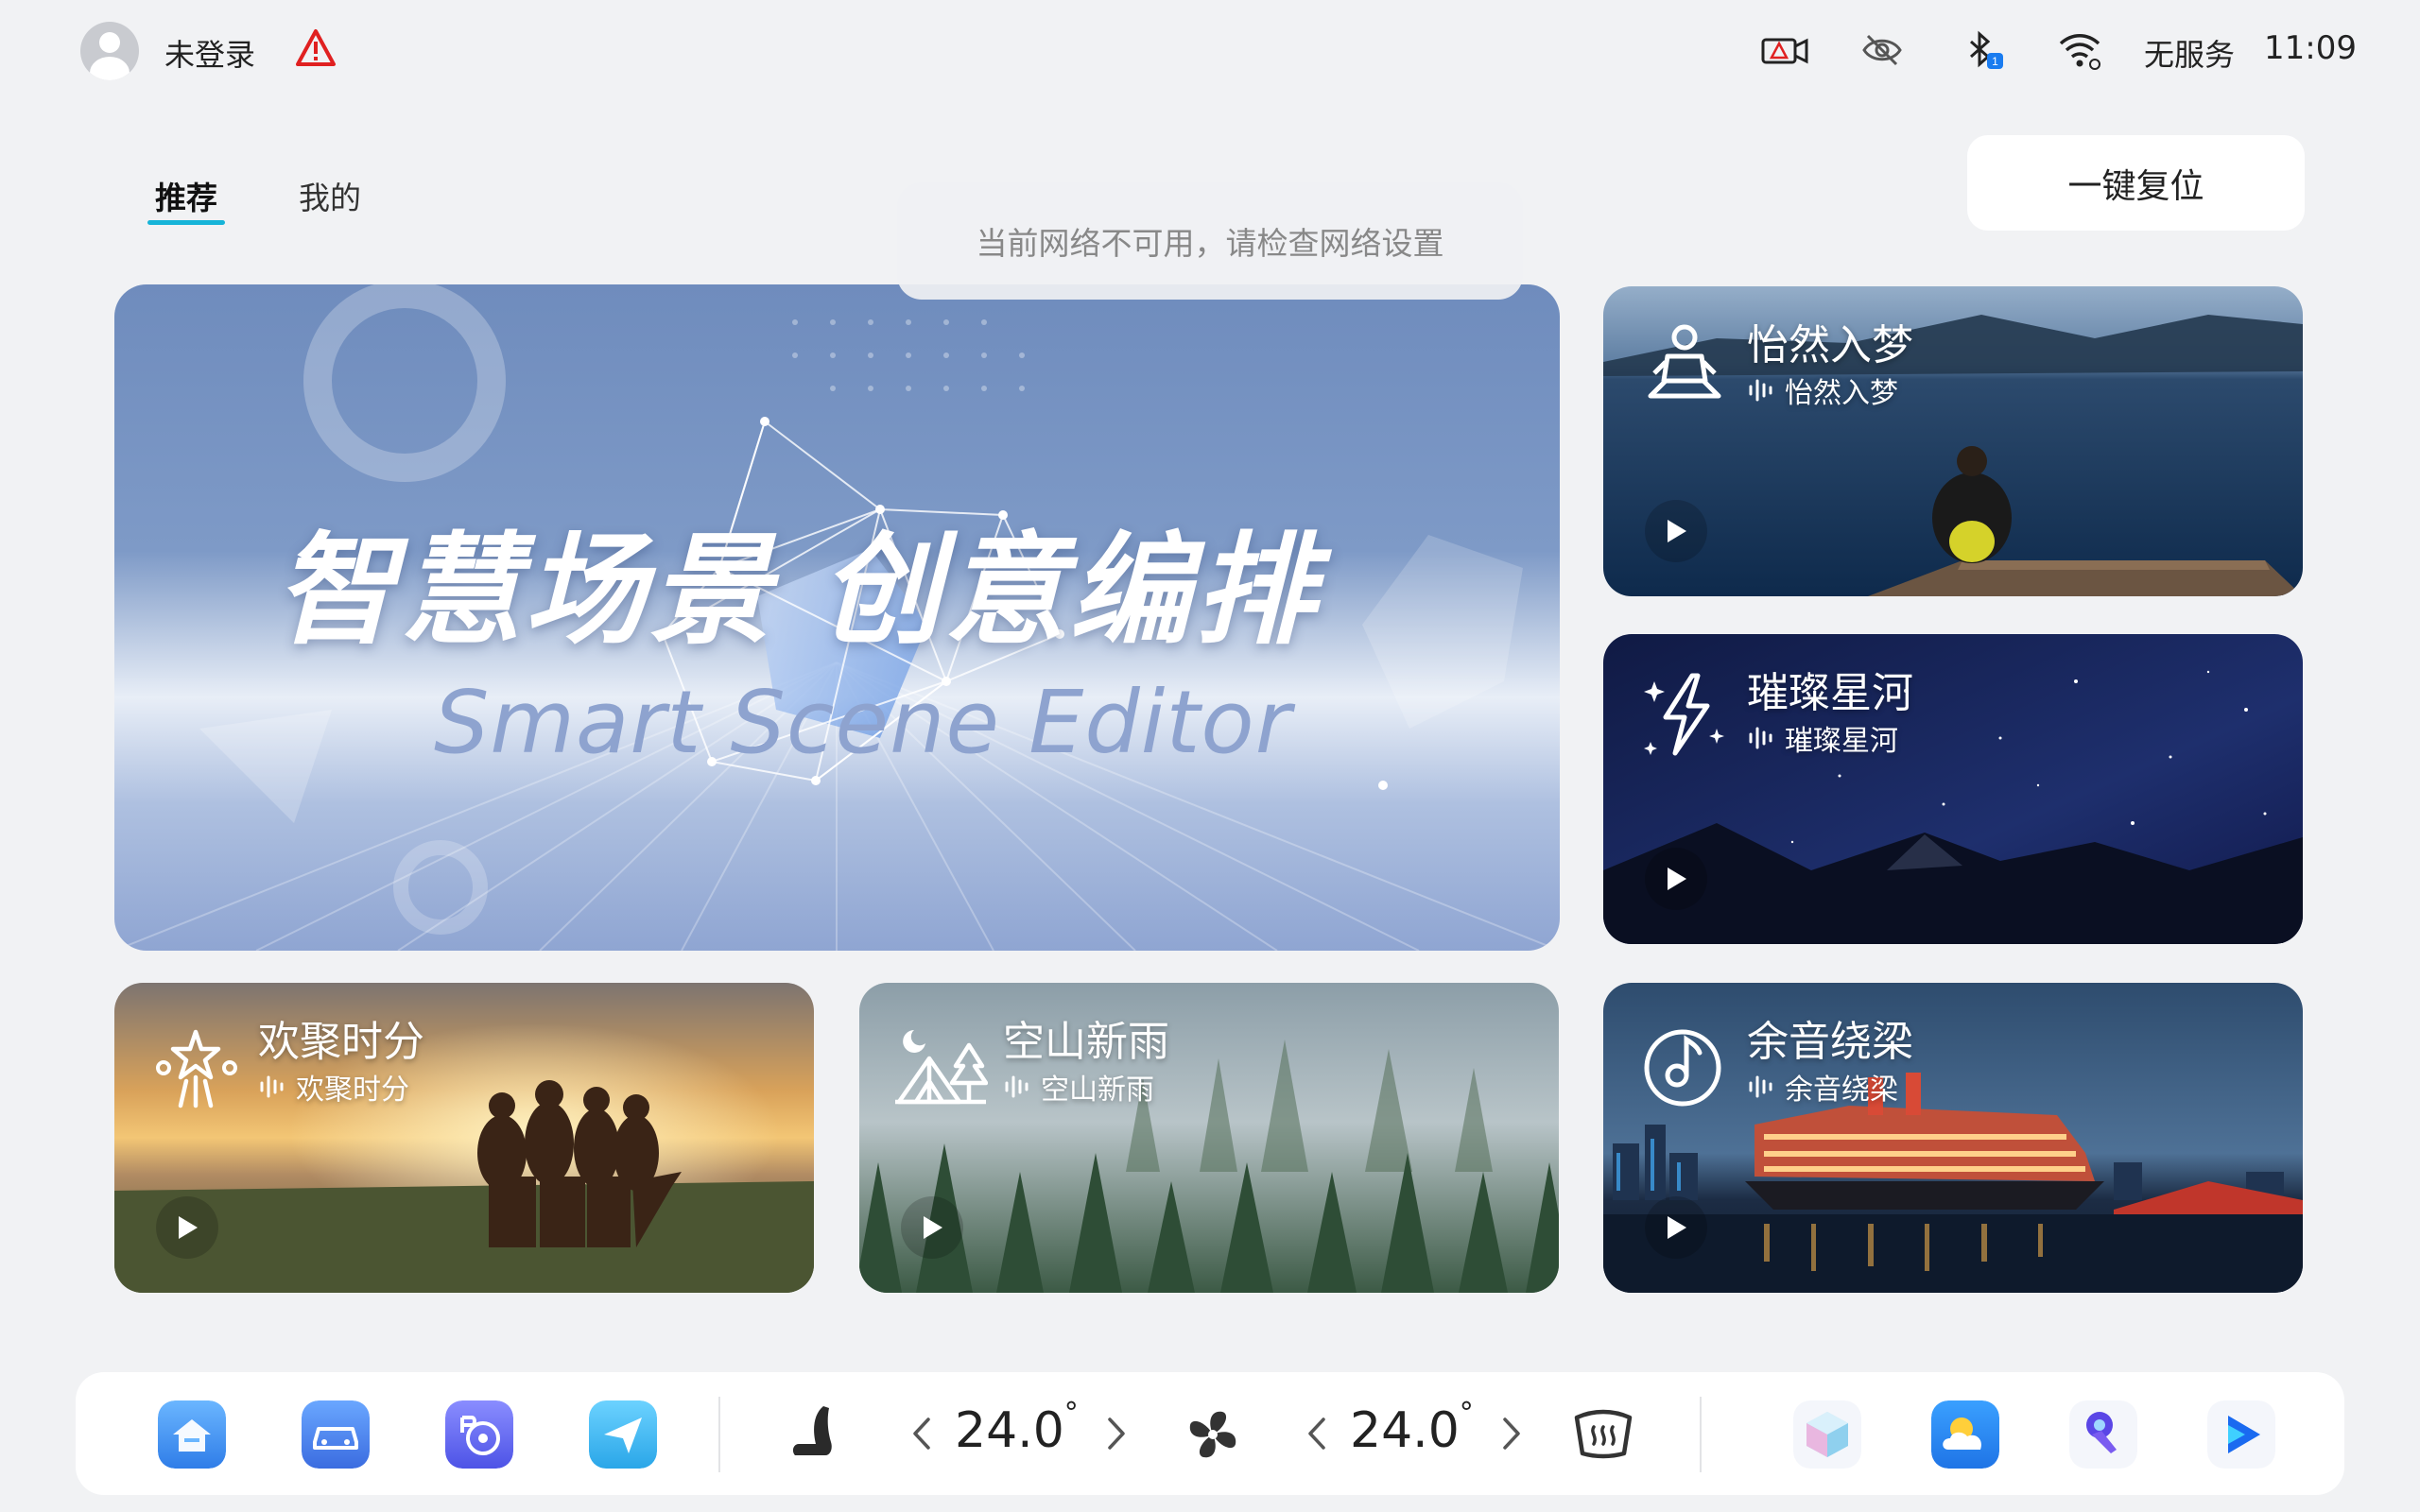  I want to click on video-play-app-icon, so click(2241, 1434).